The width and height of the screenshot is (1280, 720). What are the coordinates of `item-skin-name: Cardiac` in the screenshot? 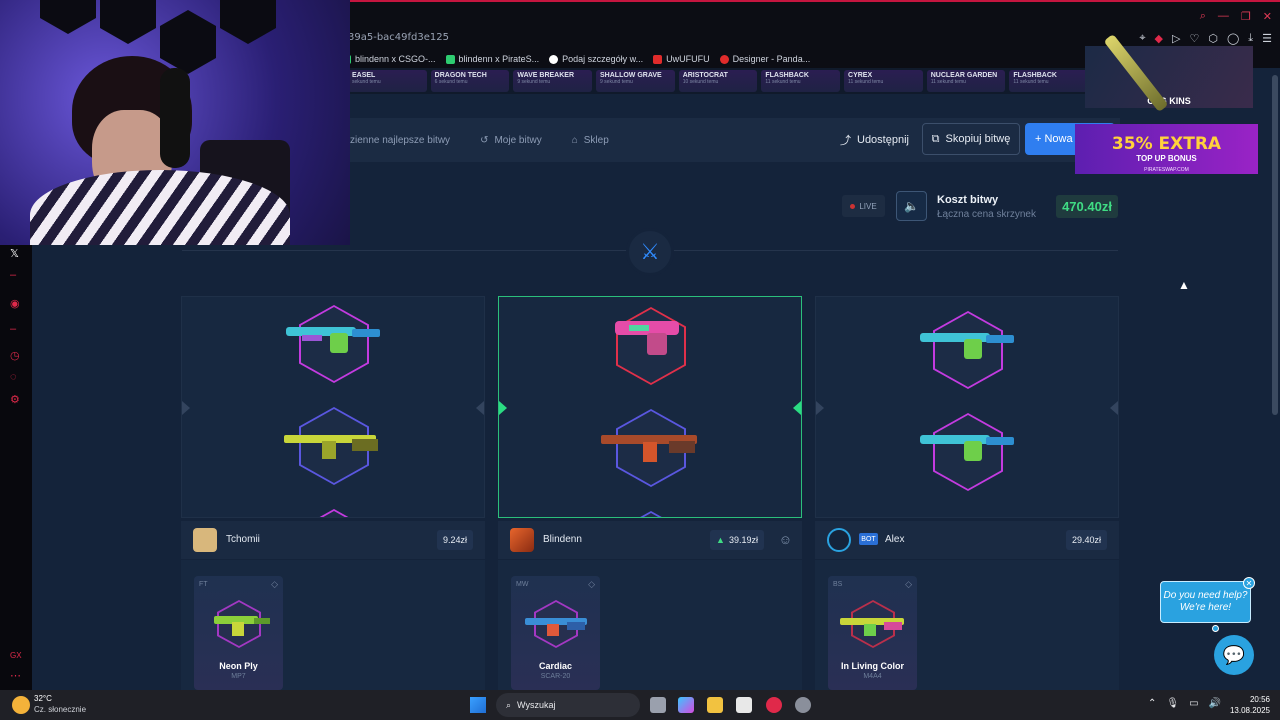 It's located at (555, 666).